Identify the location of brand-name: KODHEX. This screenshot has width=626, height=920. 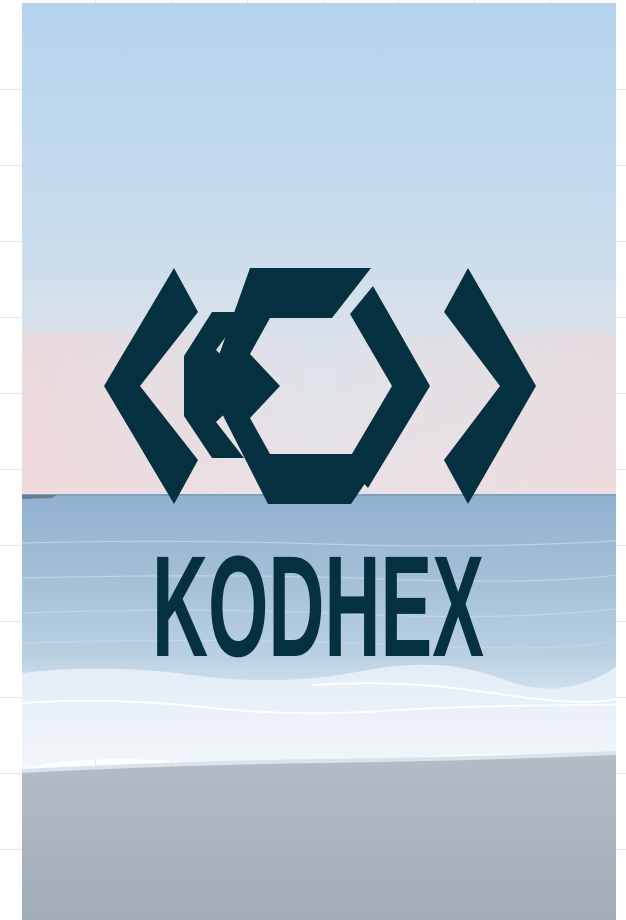
(318, 604).